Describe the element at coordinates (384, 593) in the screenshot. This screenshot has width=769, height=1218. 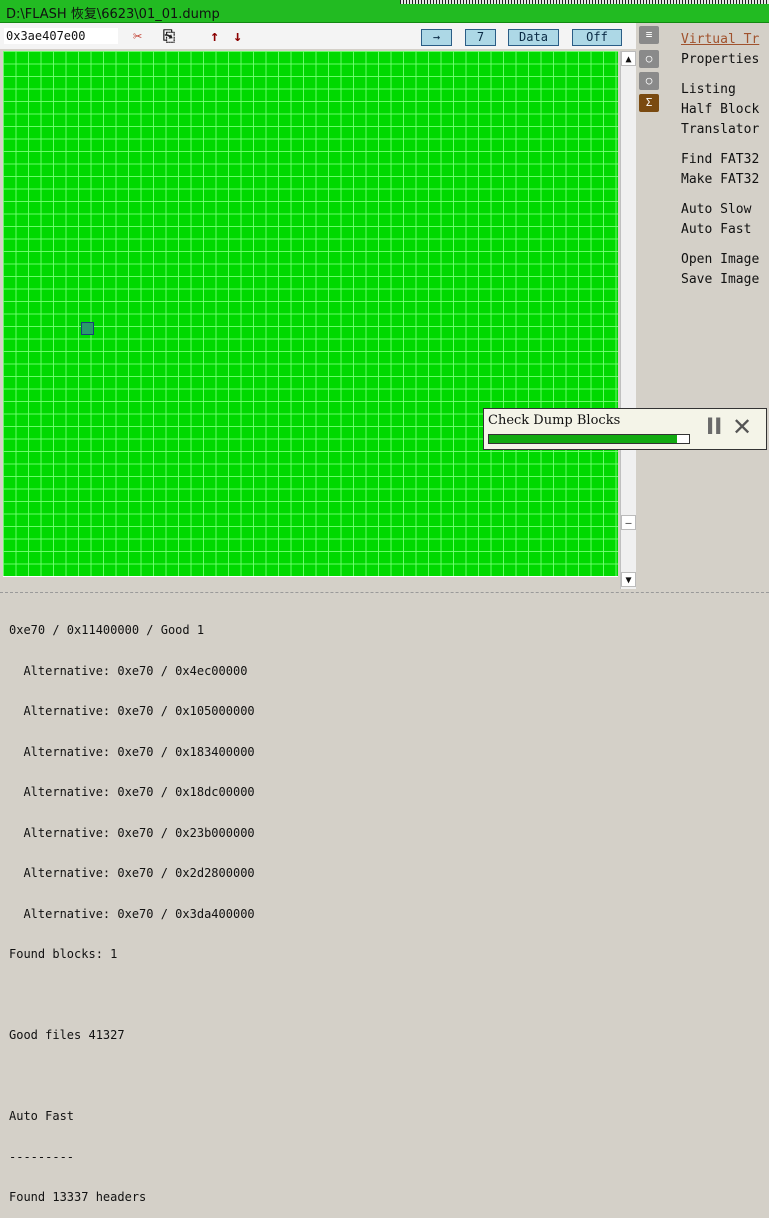
I see `panel-divider` at that location.